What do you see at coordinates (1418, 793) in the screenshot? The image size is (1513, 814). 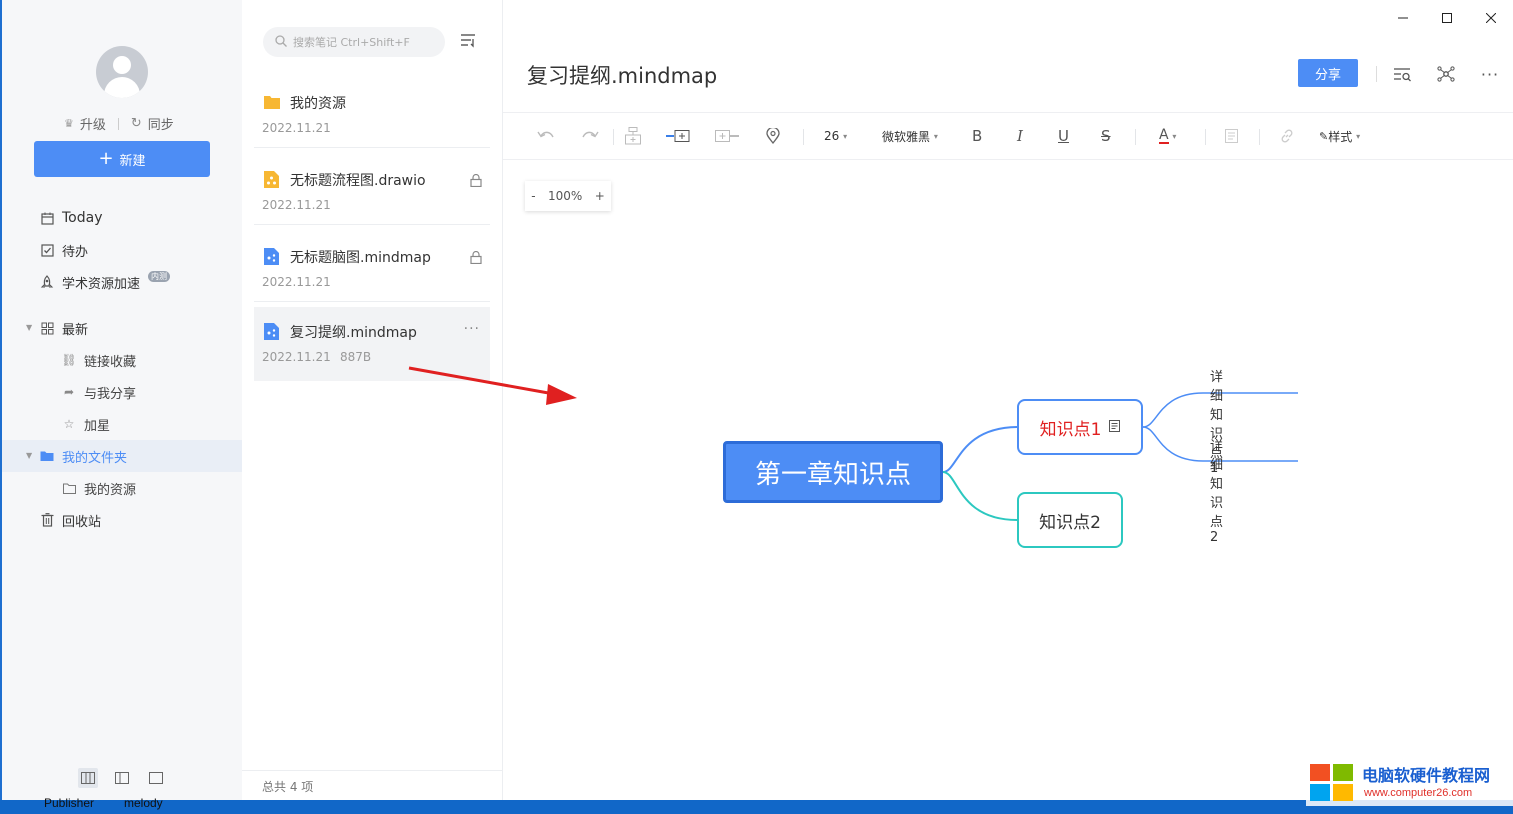 I see `watermark-url: www.computer26.com` at bounding box center [1418, 793].